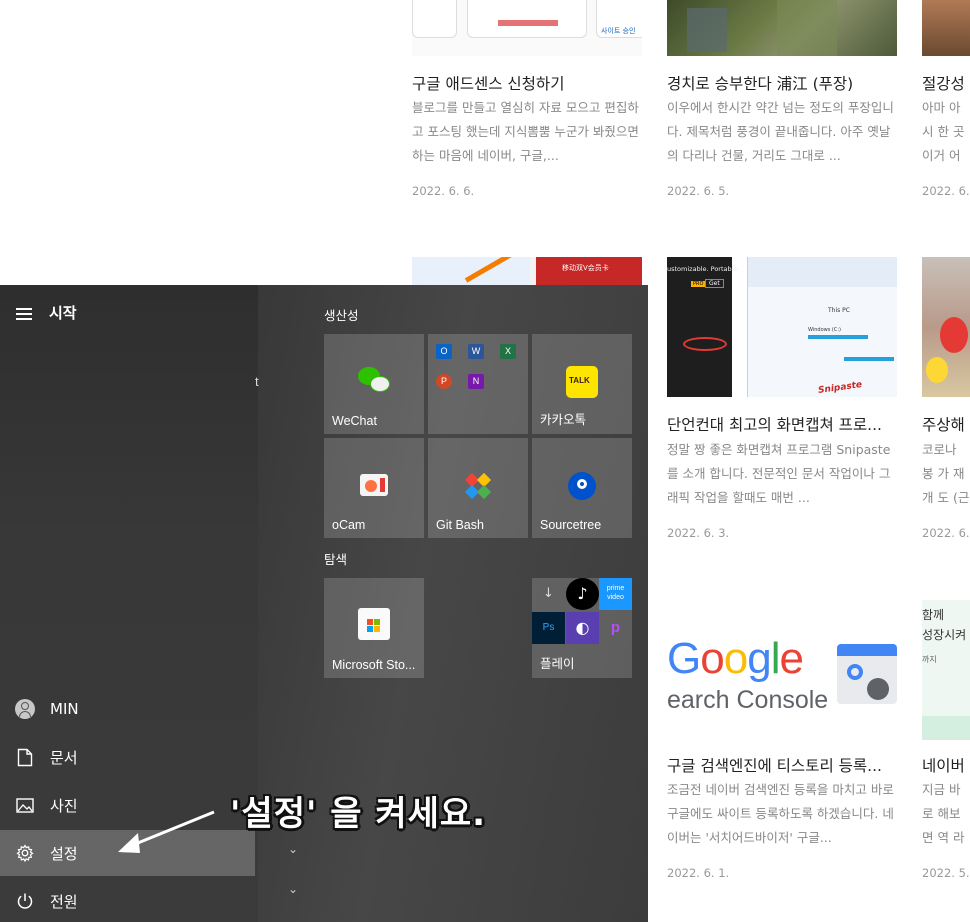  Describe the element at coordinates (946, 670) in the screenshot. I see `card-thumbnail-naver: 함께 성장시켜 까지` at that location.